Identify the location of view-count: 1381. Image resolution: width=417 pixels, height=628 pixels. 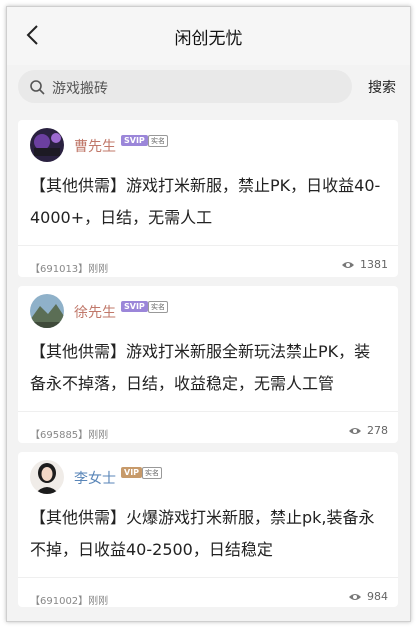
(364, 264).